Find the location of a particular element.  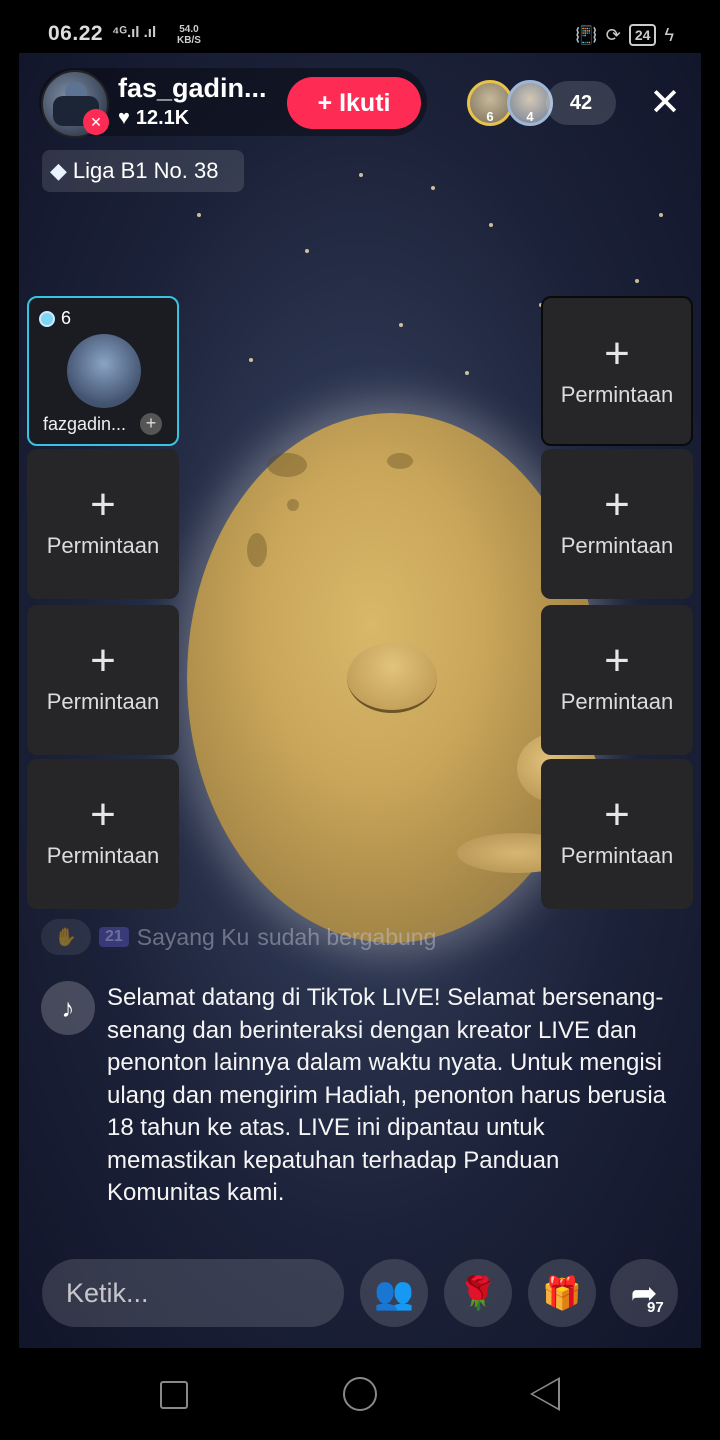

guest-follow-icon: + is located at coordinates (151, 424).